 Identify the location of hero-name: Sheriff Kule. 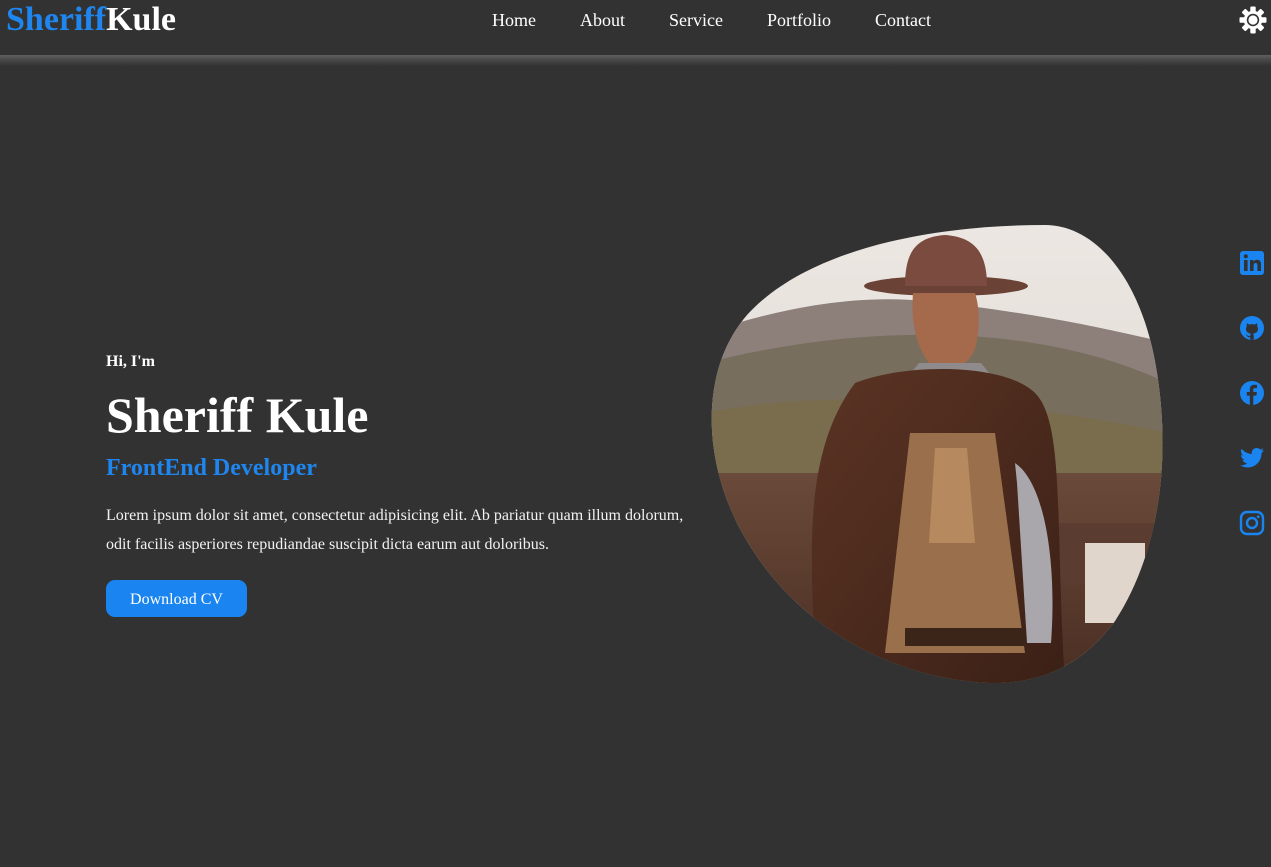
(237, 415).